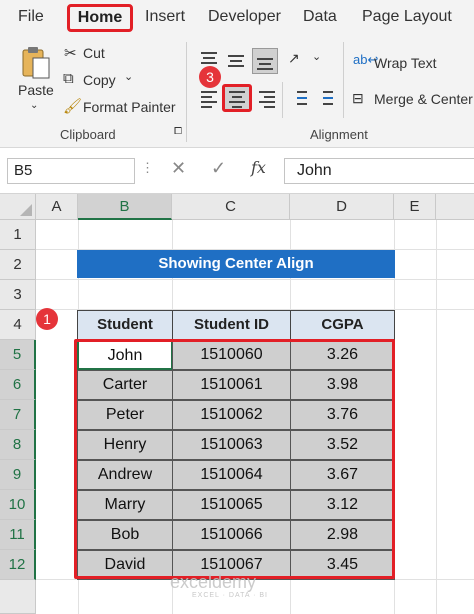 The width and height of the screenshot is (474, 614). Describe the element at coordinates (18, 535) in the screenshot. I see `row-header-11: 11` at that location.